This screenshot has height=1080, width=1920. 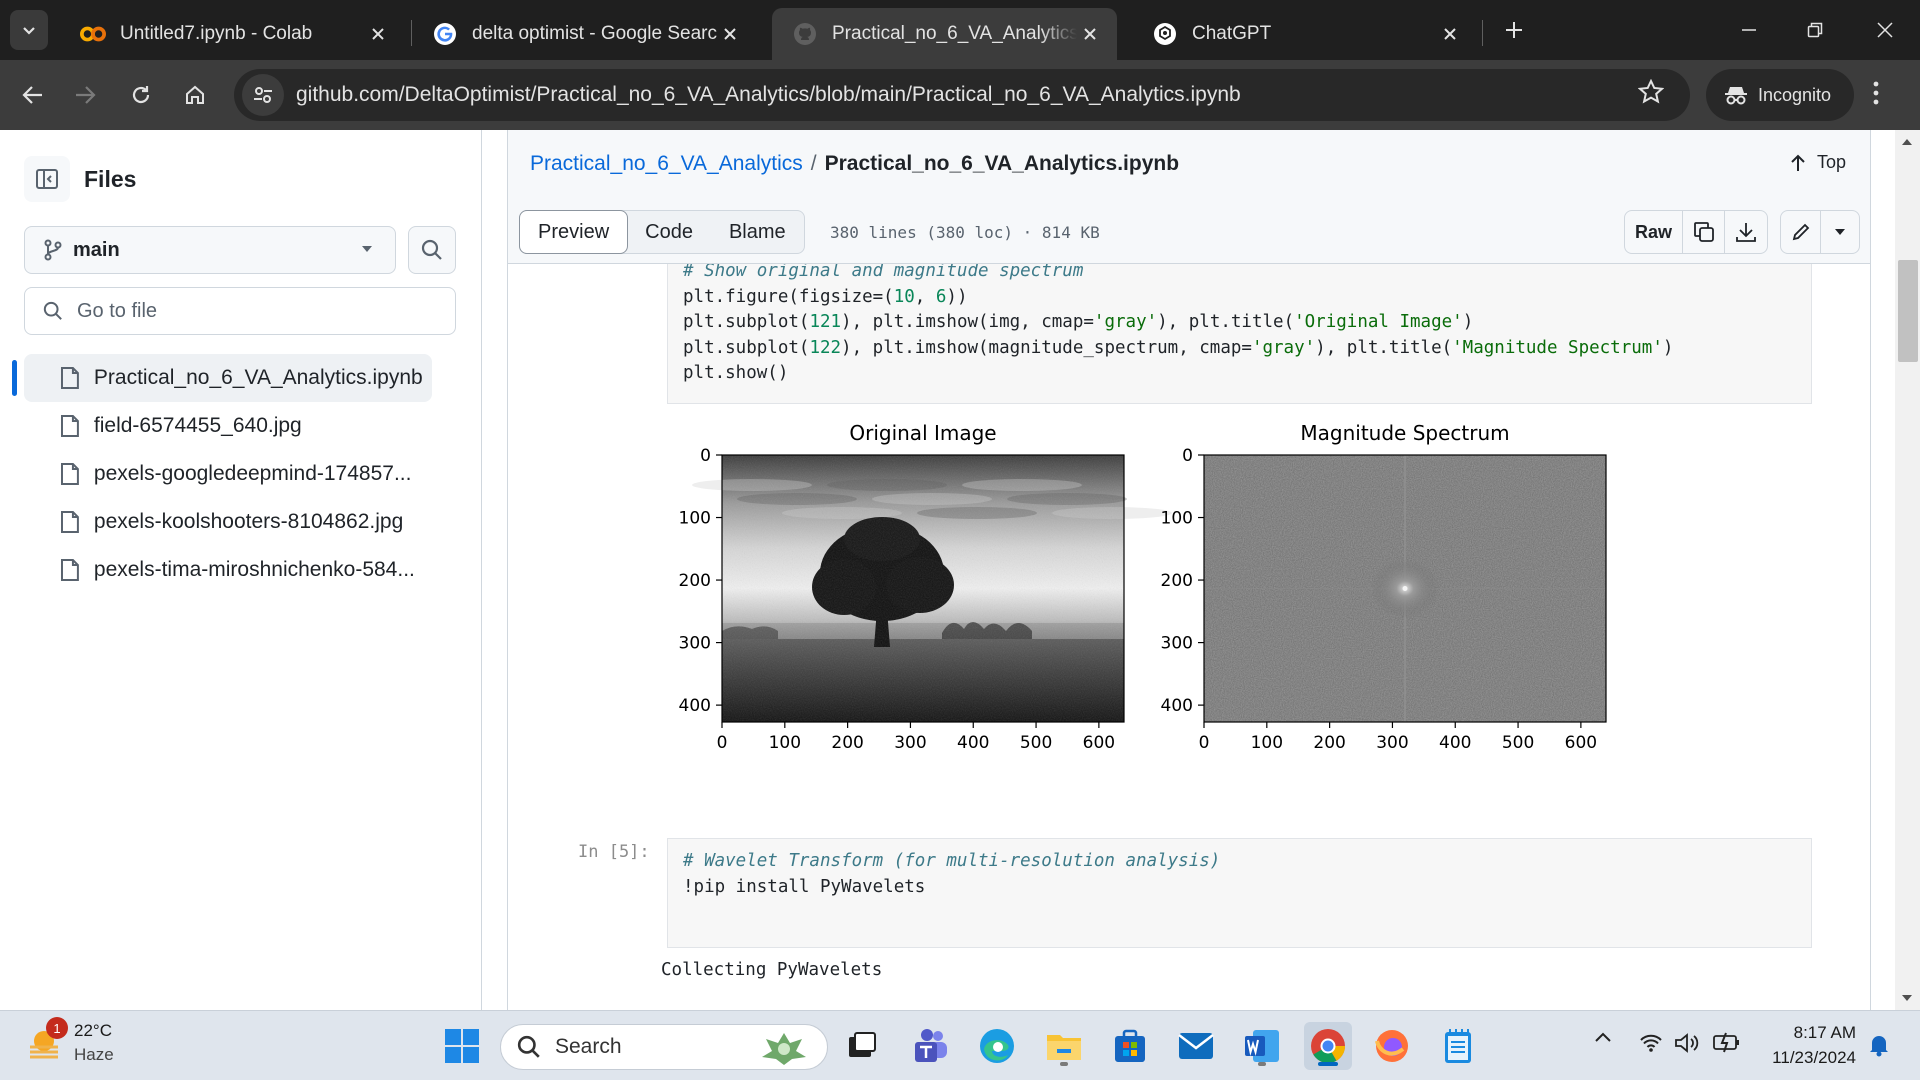 I want to click on file-item-selected: Practical_no_6_VA_Analytics.ipynb, so click(x=222, y=378).